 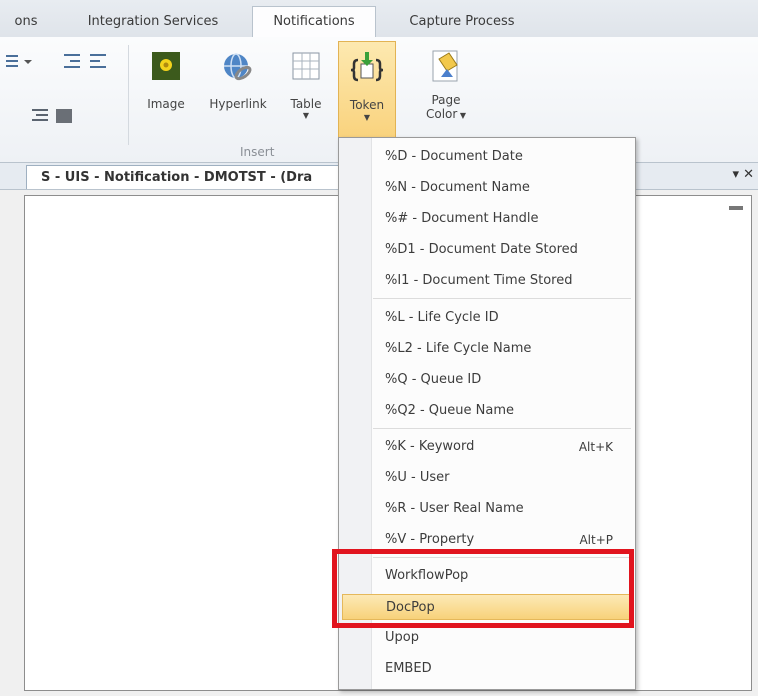 What do you see at coordinates (408, 668) in the screenshot?
I see `menu-item-label: EMBED` at bounding box center [408, 668].